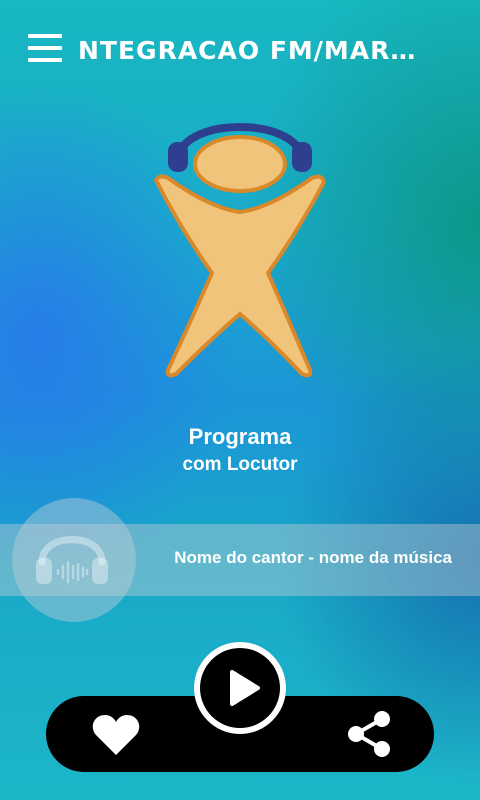  I want to click on hamburger-menu-icon, so click(46, 49).